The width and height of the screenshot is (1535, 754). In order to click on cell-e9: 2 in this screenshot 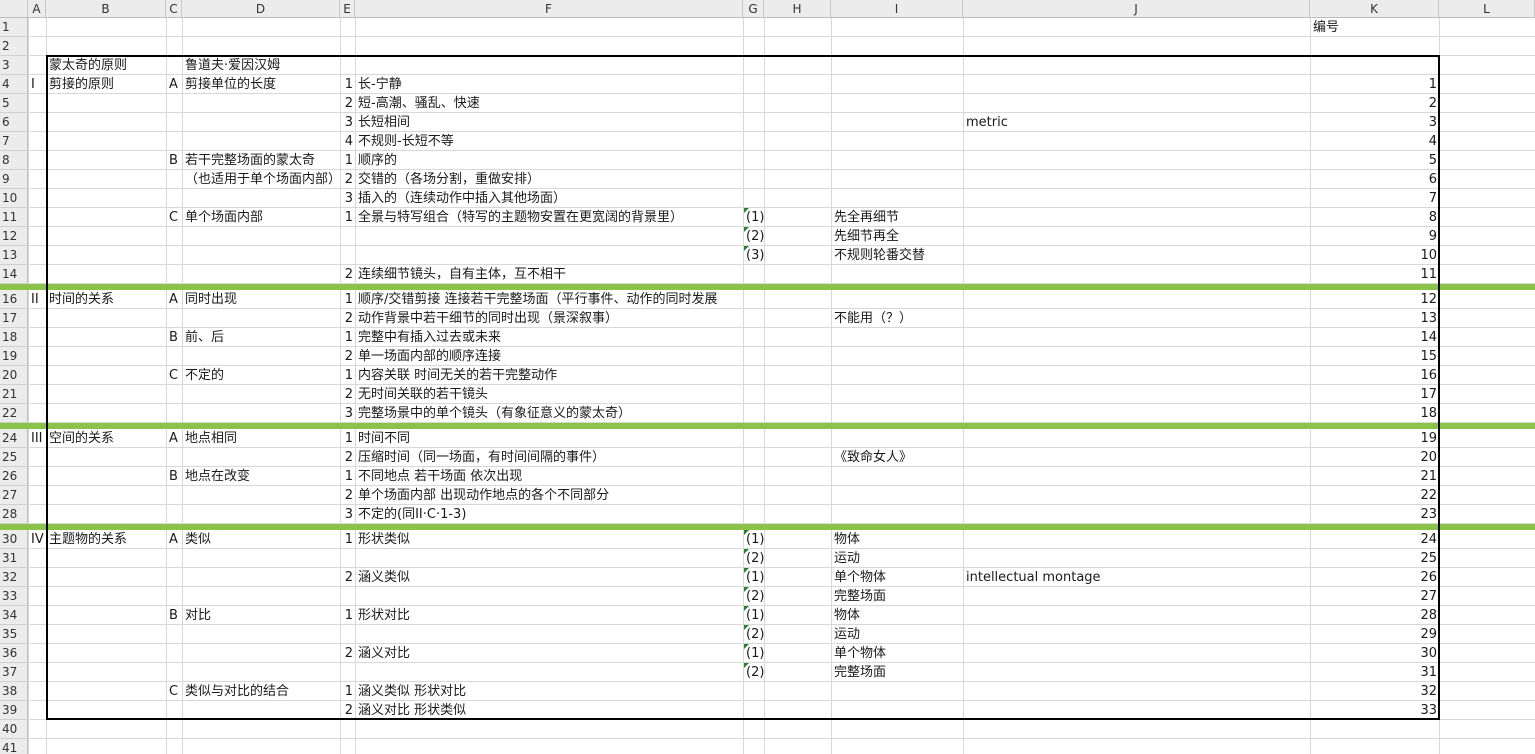, I will do `click(347, 179)`.